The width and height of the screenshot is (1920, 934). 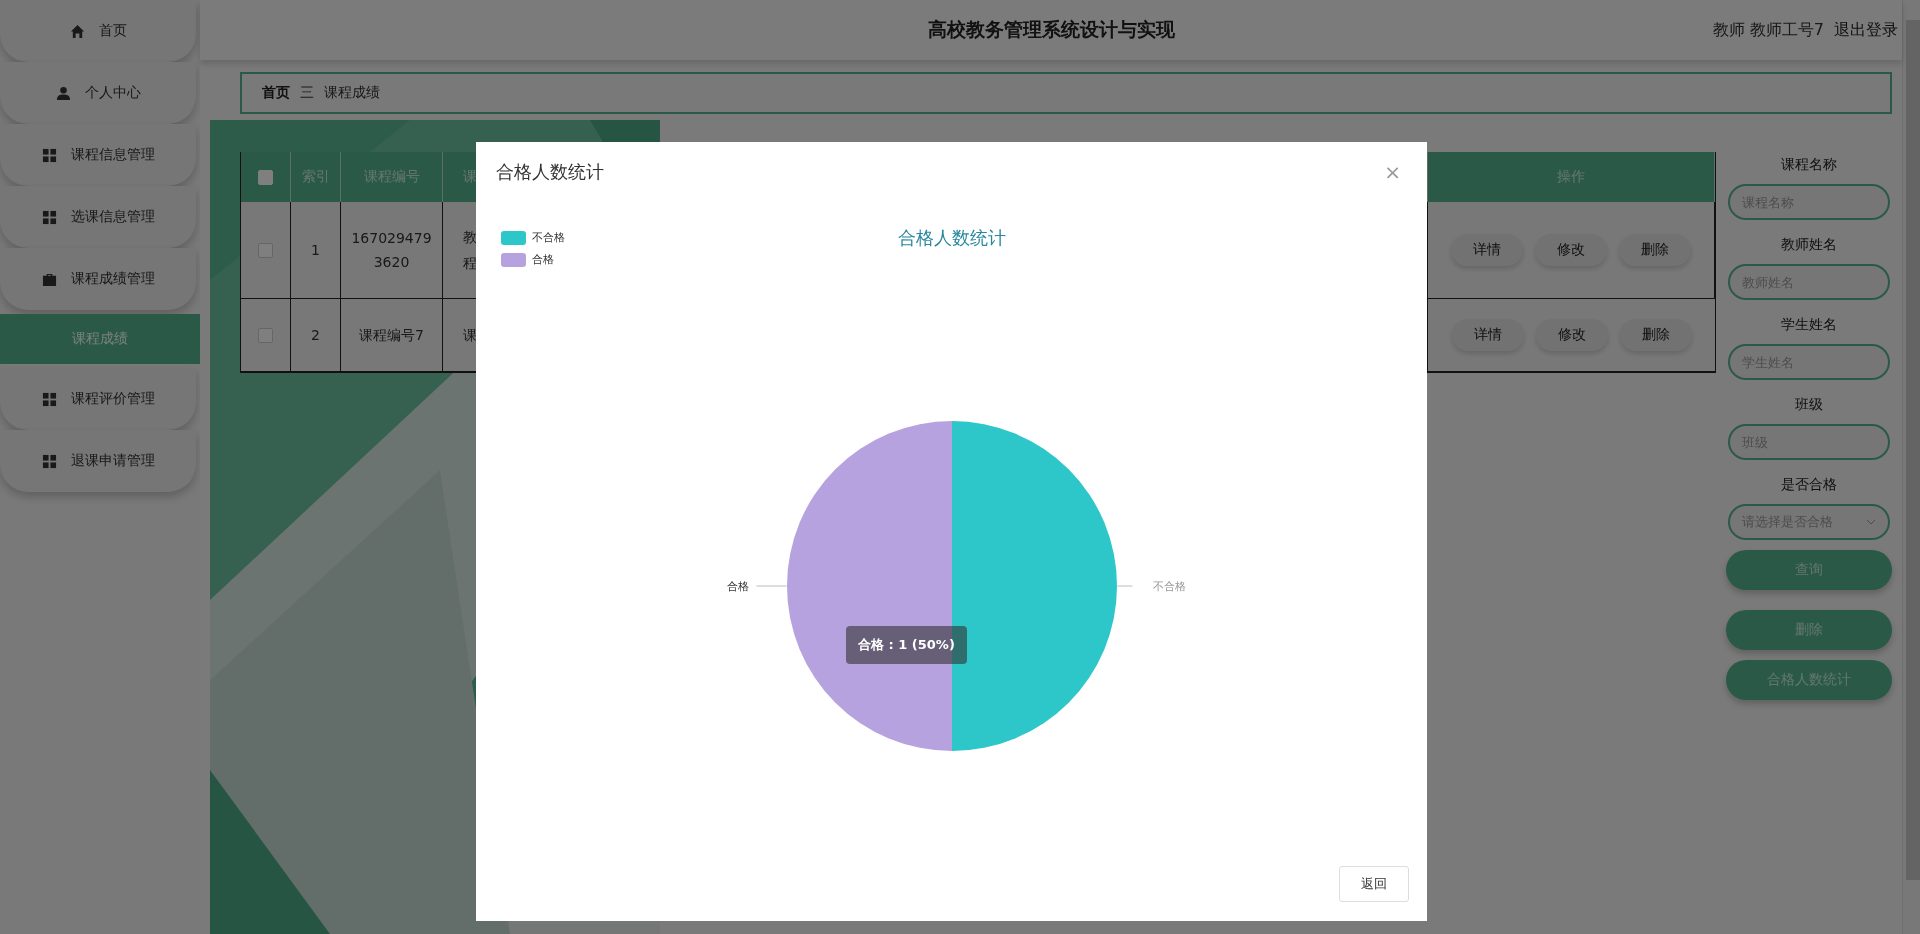 I want to click on home-icon, so click(x=77, y=31).